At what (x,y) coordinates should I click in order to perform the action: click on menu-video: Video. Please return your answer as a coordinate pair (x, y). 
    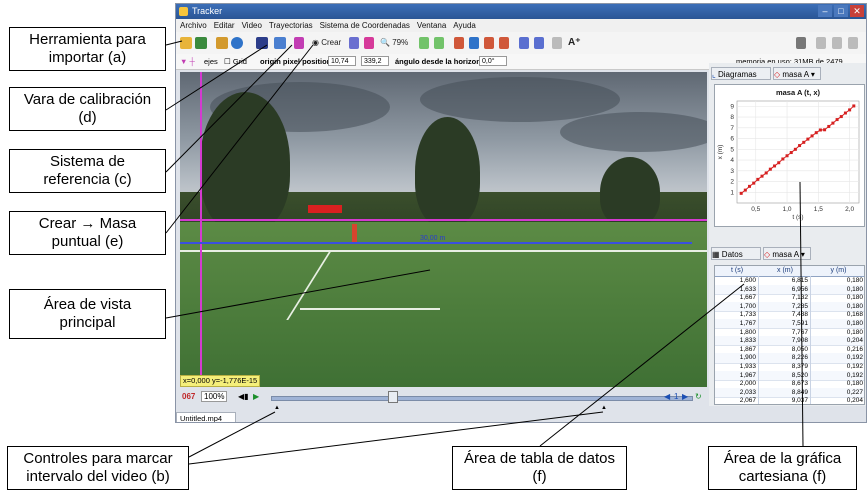
    Looking at the image, I should click on (252, 25).